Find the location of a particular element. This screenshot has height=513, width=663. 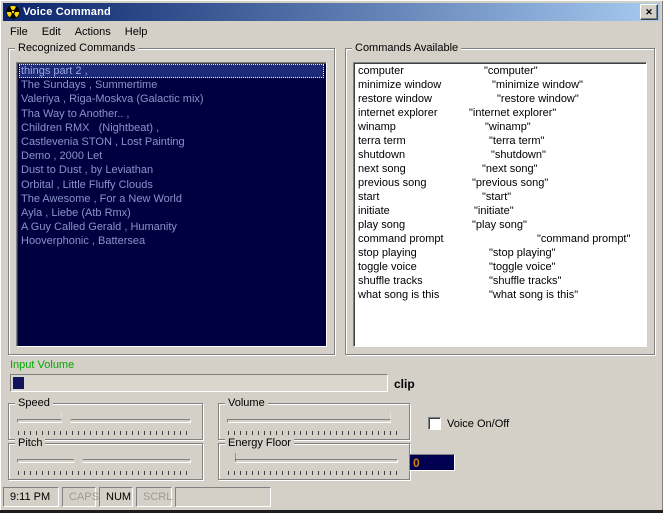

command-row: shutdown "shutdown" is located at coordinates (500, 155).